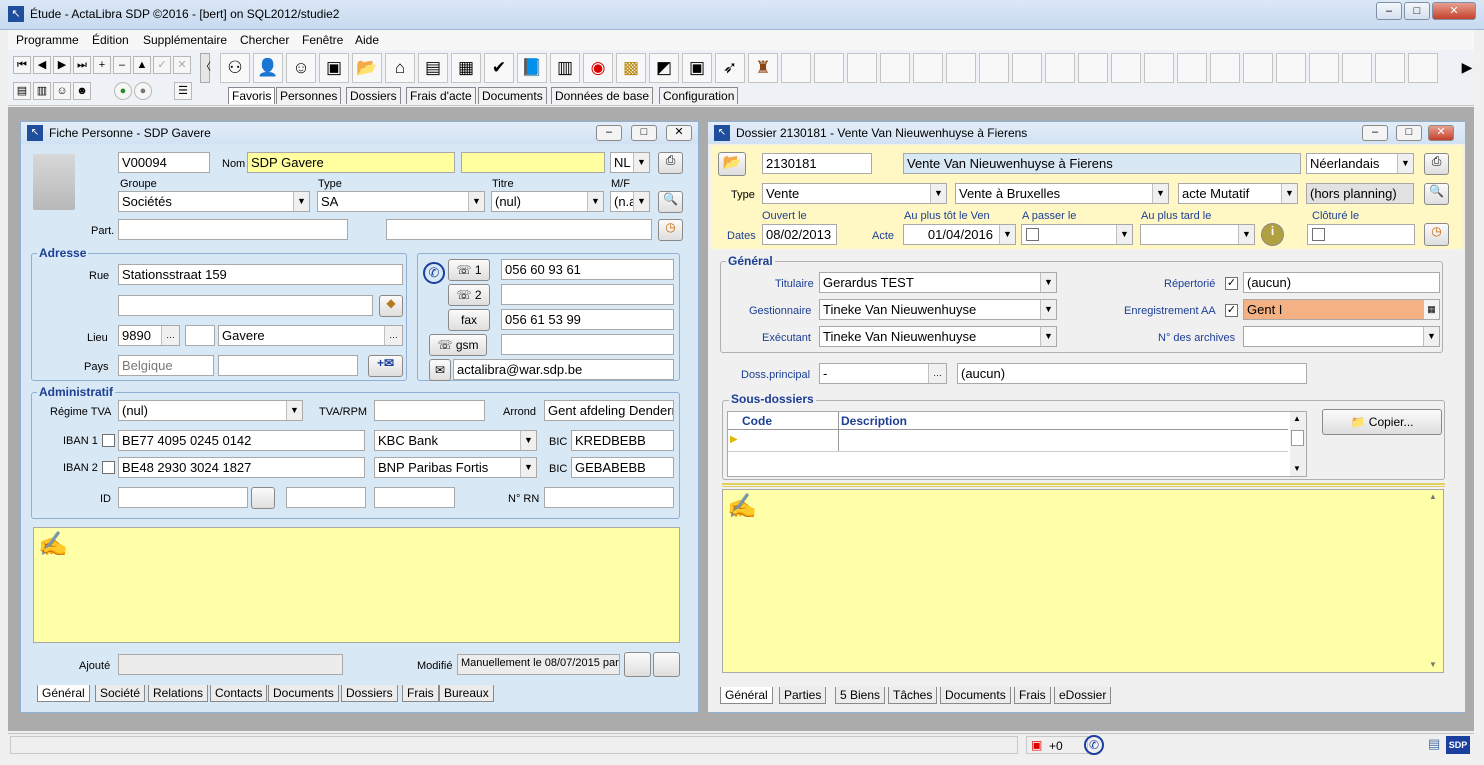 This screenshot has height=765, width=1484. I want to click on info-icon: i, so click(1272, 234).